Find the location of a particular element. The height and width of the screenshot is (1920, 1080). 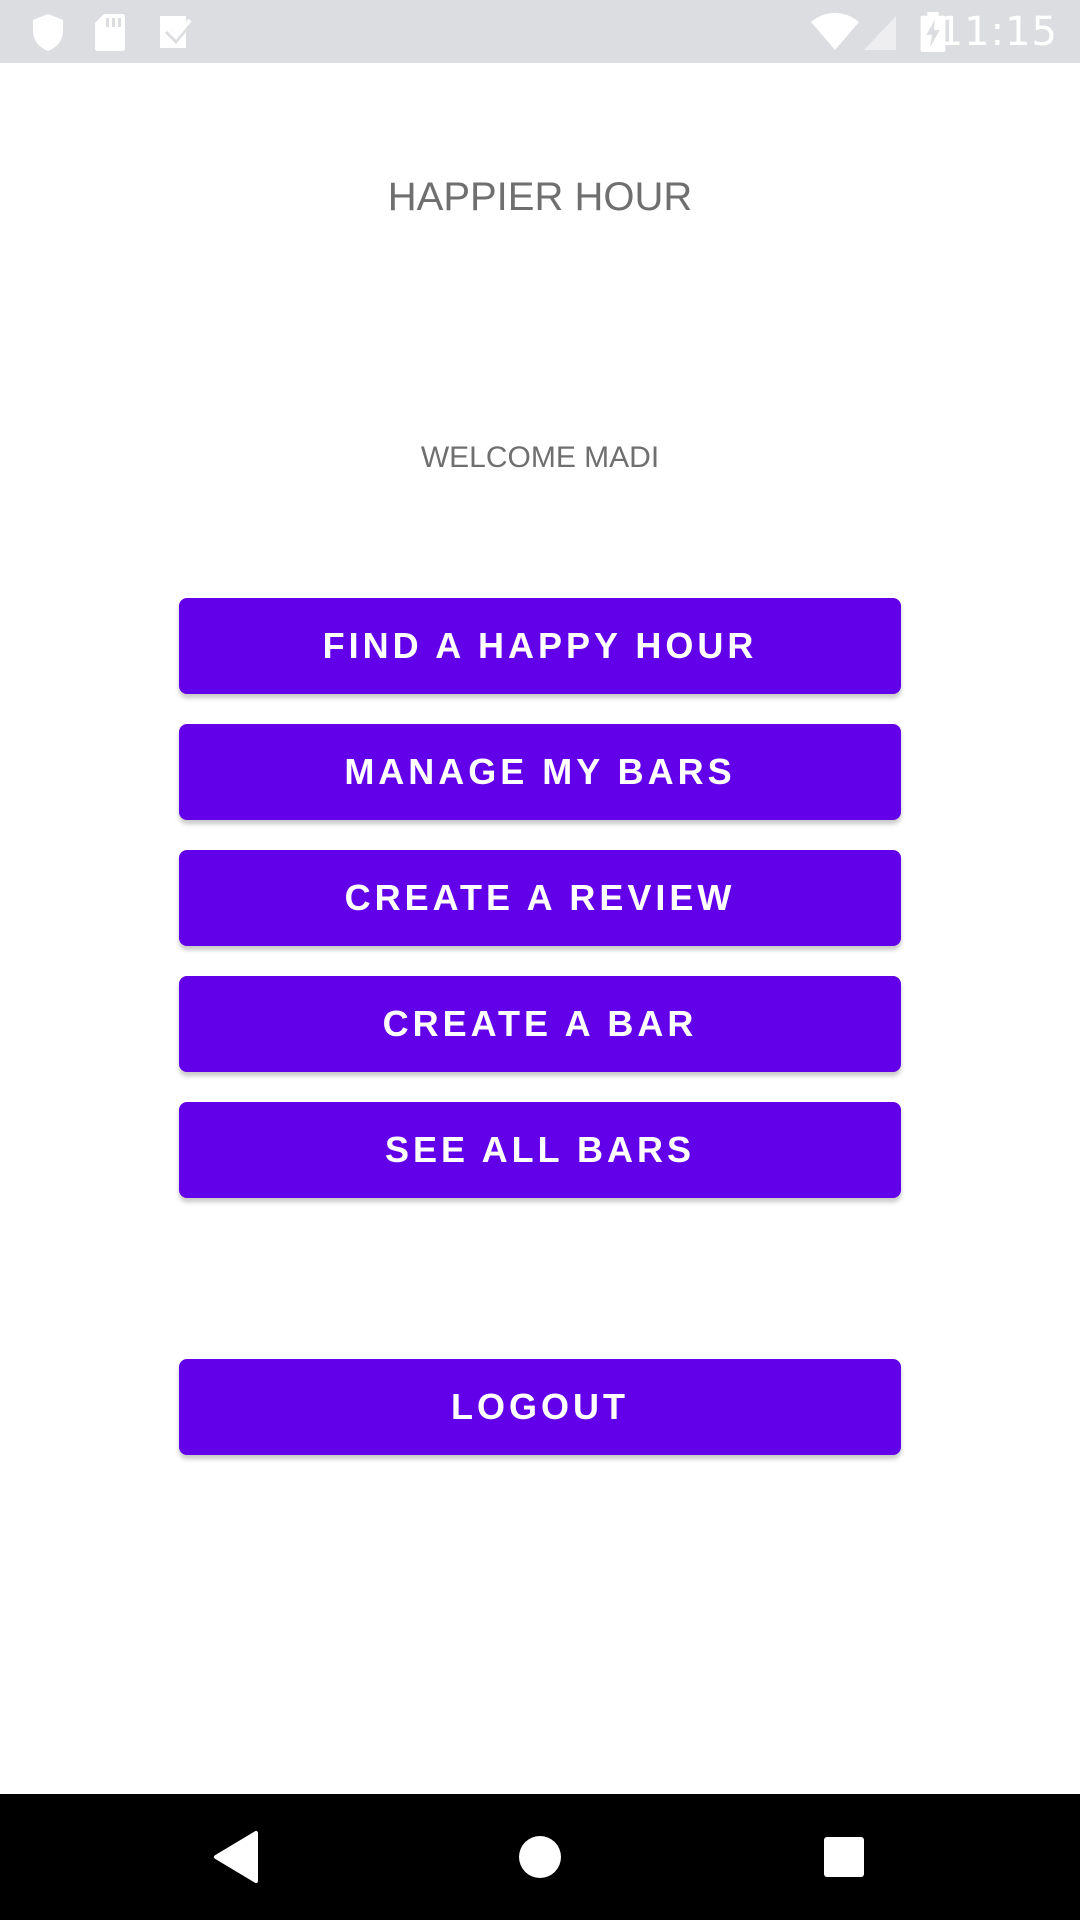

back-icon is located at coordinates (236, 1857).